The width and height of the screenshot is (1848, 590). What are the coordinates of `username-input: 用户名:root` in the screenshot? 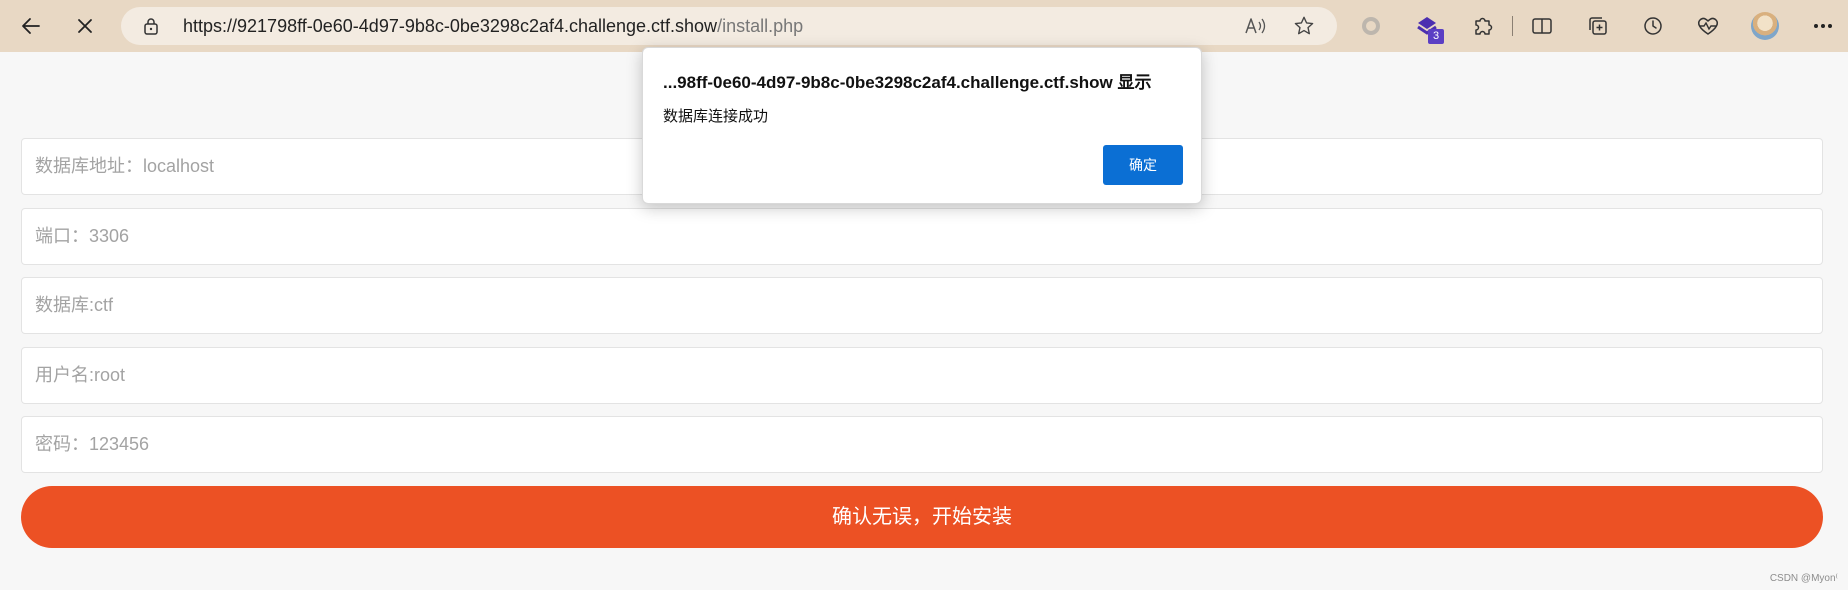 It's located at (922, 375).